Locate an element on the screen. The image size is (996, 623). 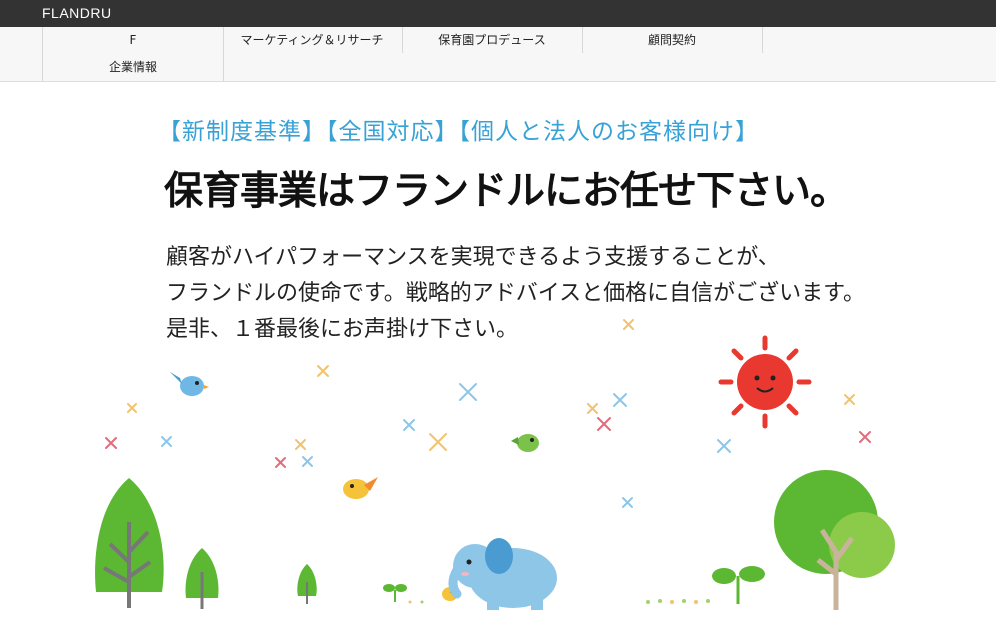
nav-item-company-info: 企業情報 is located at coordinates (133, 67).